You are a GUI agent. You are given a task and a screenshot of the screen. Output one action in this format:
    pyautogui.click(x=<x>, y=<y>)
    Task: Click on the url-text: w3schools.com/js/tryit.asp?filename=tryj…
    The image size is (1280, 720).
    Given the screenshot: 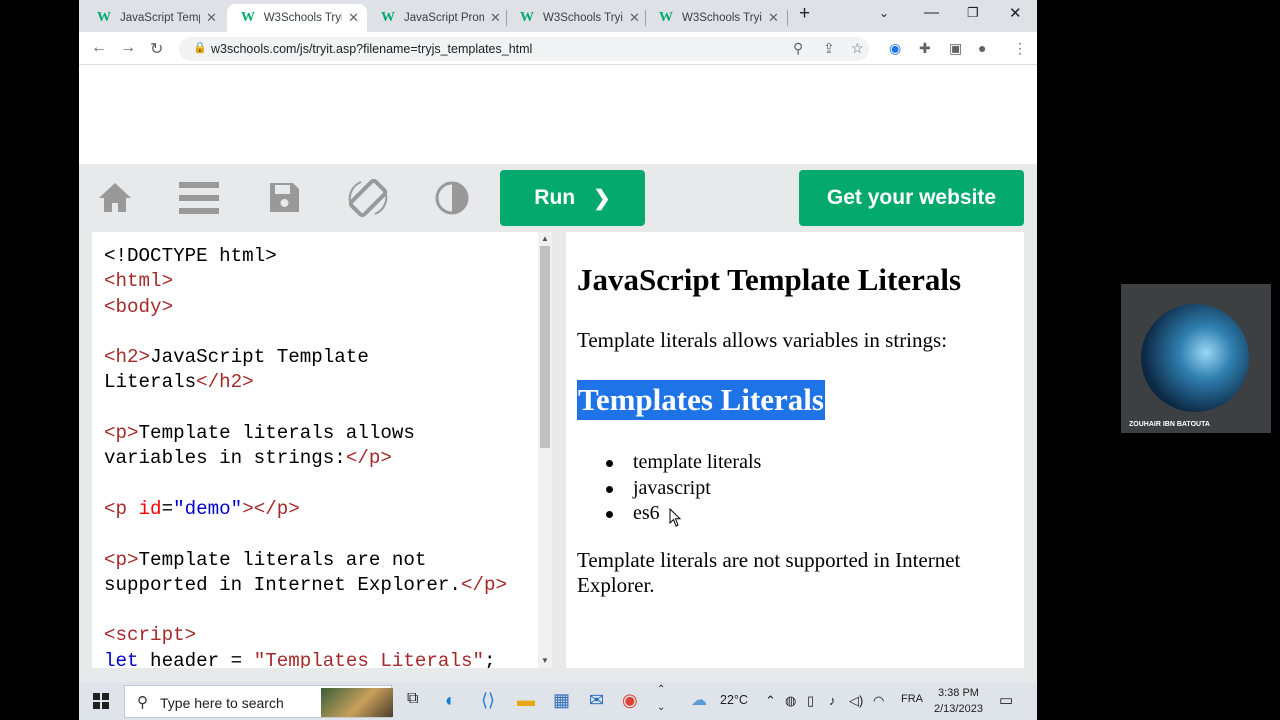 What is the action you would take?
    pyautogui.click(x=371, y=49)
    